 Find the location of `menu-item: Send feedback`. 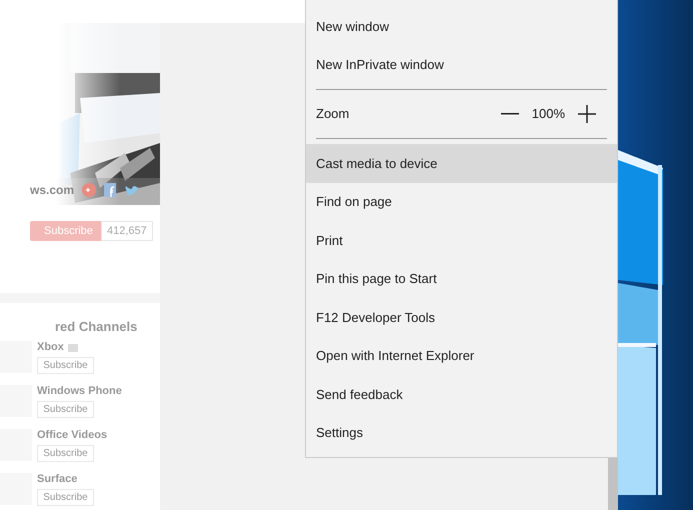

menu-item: Send feedback is located at coordinates (461, 394).